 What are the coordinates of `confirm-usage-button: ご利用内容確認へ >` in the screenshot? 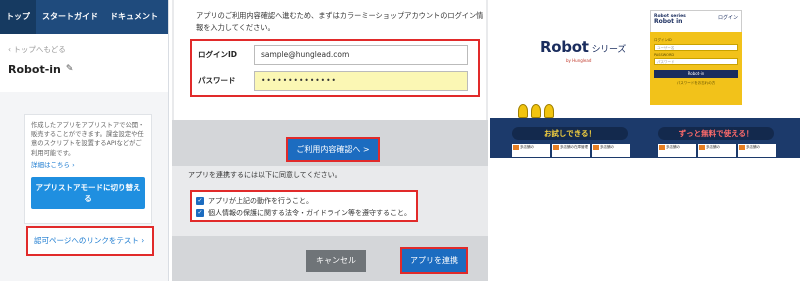 It's located at (333, 149).